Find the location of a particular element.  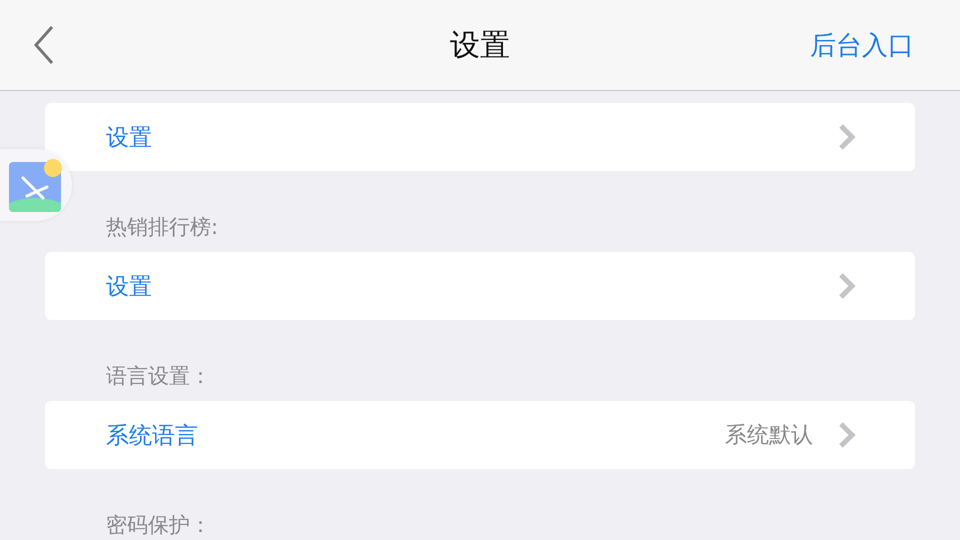

section-label: 语言设置： is located at coordinates (158, 376).